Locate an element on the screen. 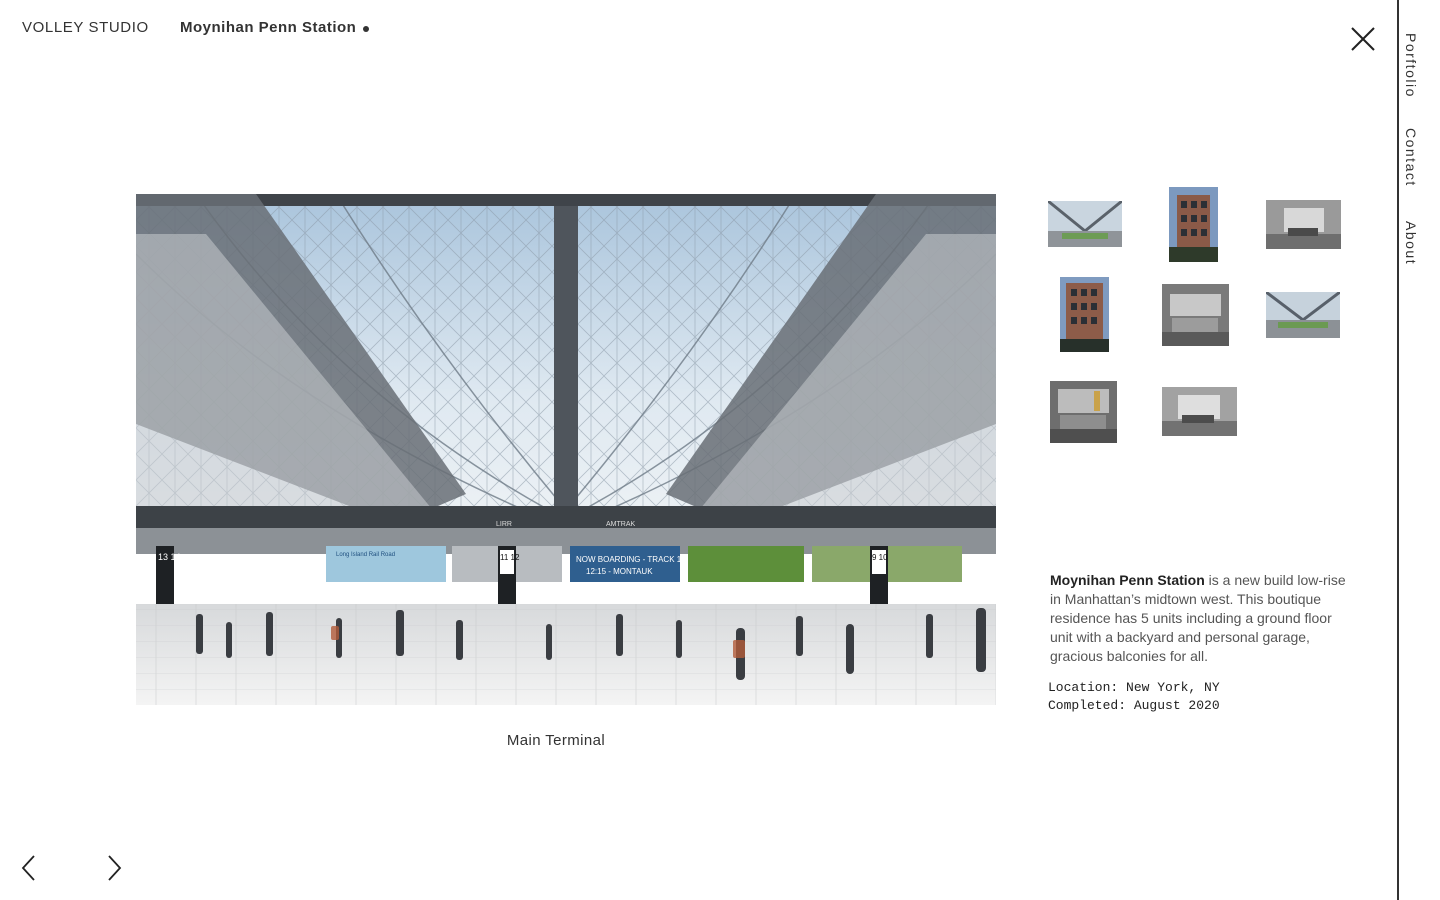 The height and width of the screenshot is (900, 1440). brand-logo: VOLLEY STUDIO is located at coordinates (85, 27).